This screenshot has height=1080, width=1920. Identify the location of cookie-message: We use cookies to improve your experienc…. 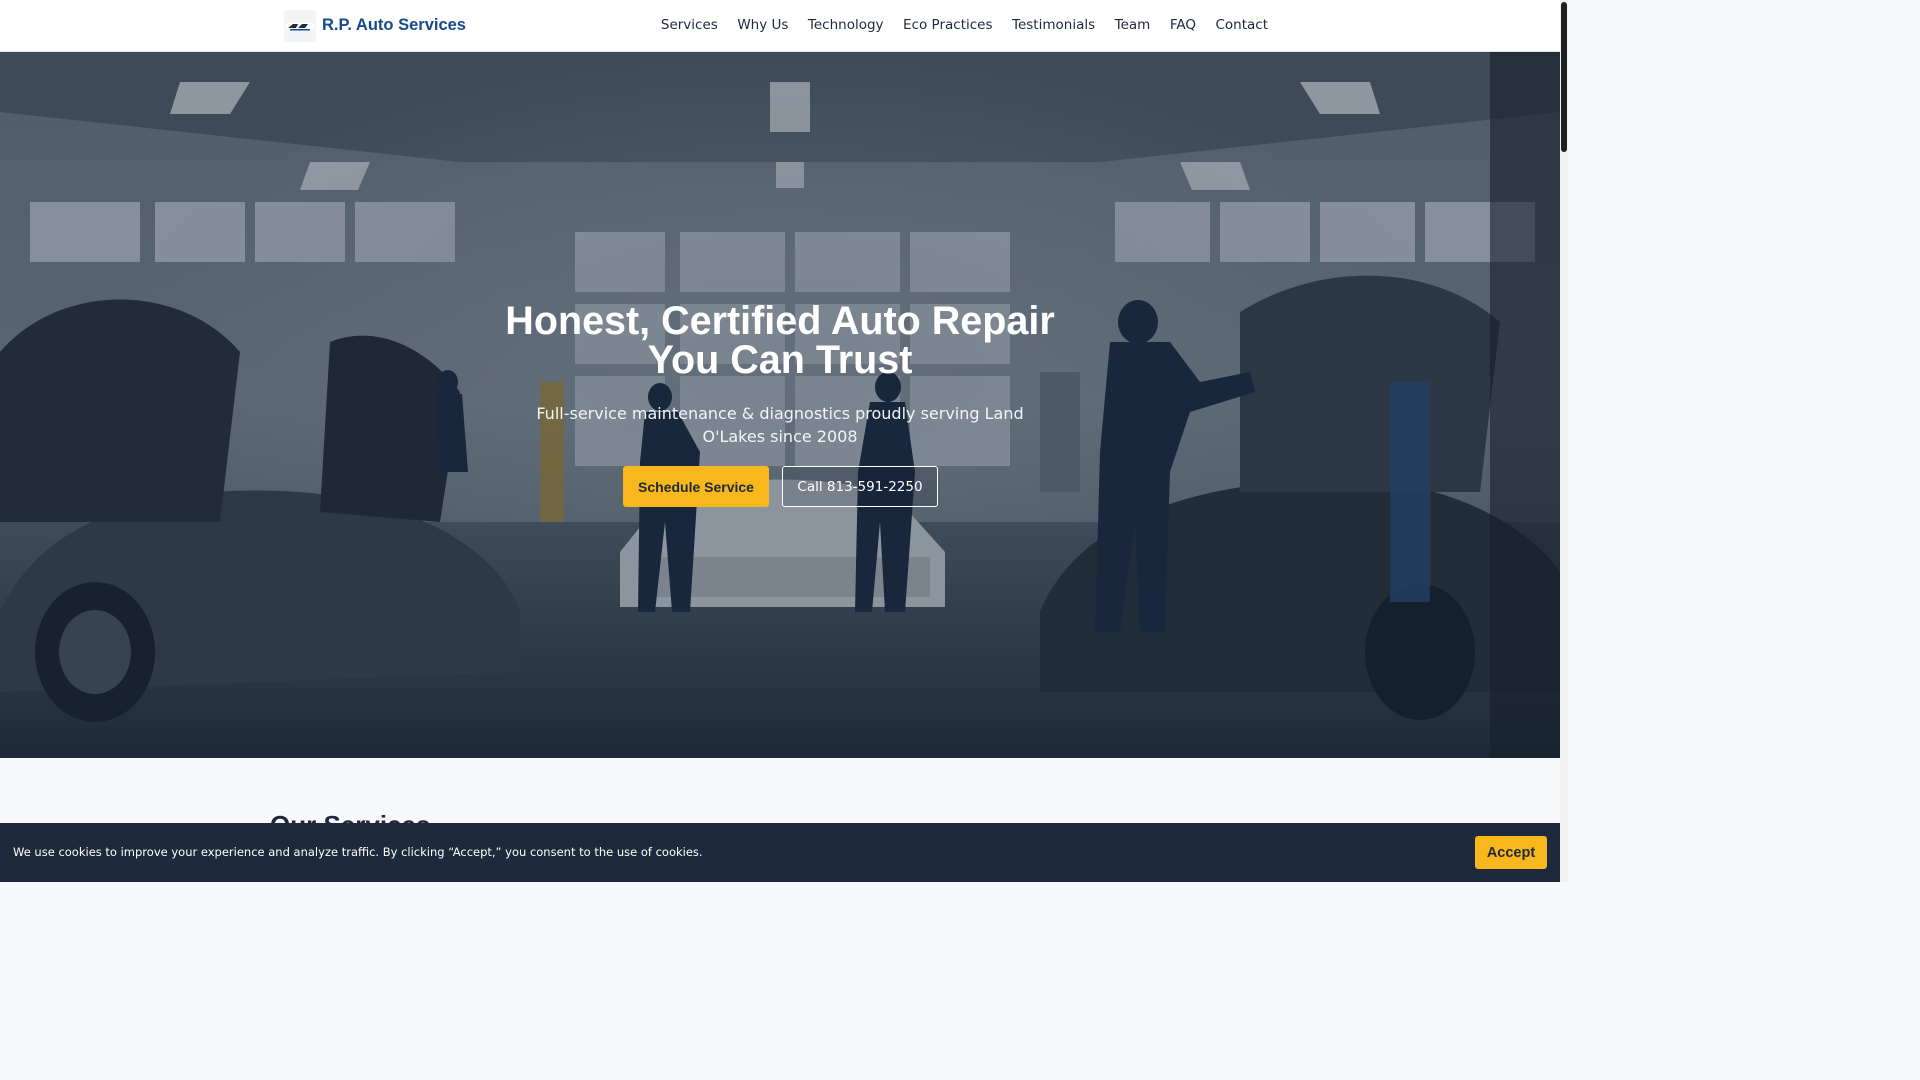
(358, 852).